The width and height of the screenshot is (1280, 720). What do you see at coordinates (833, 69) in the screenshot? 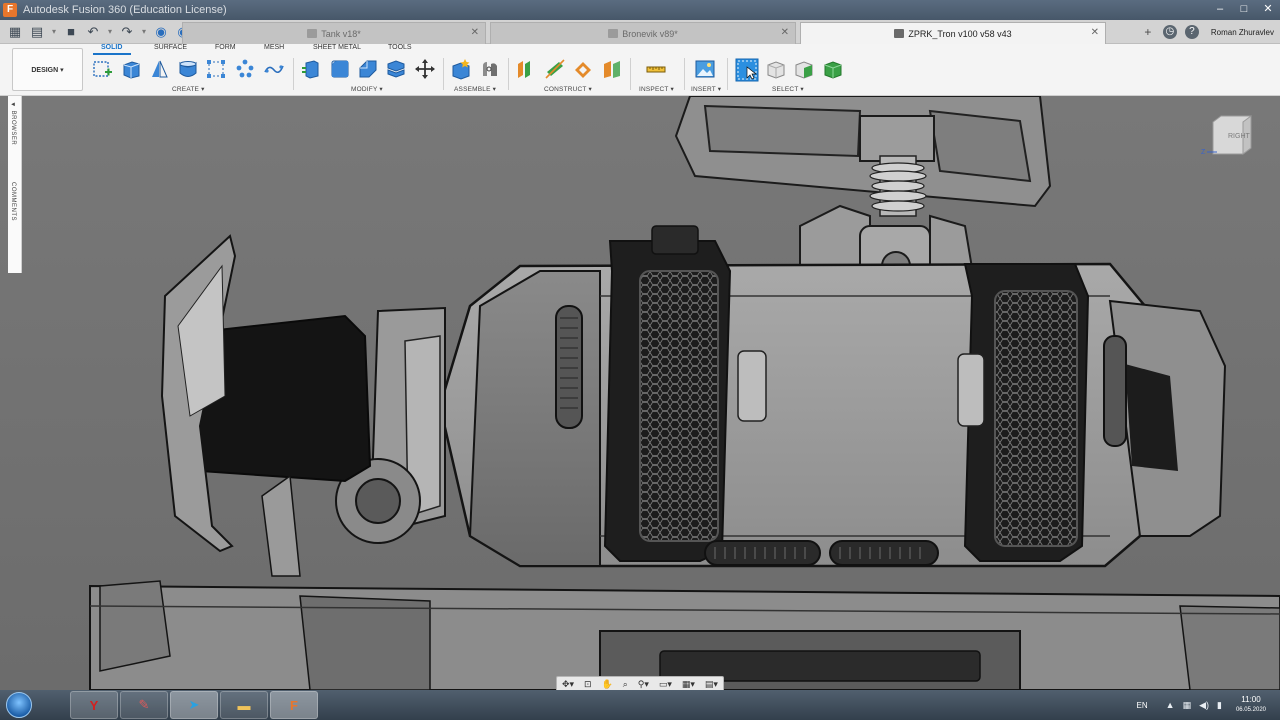
I see `component-select-icon` at bounding box center [833, 69].